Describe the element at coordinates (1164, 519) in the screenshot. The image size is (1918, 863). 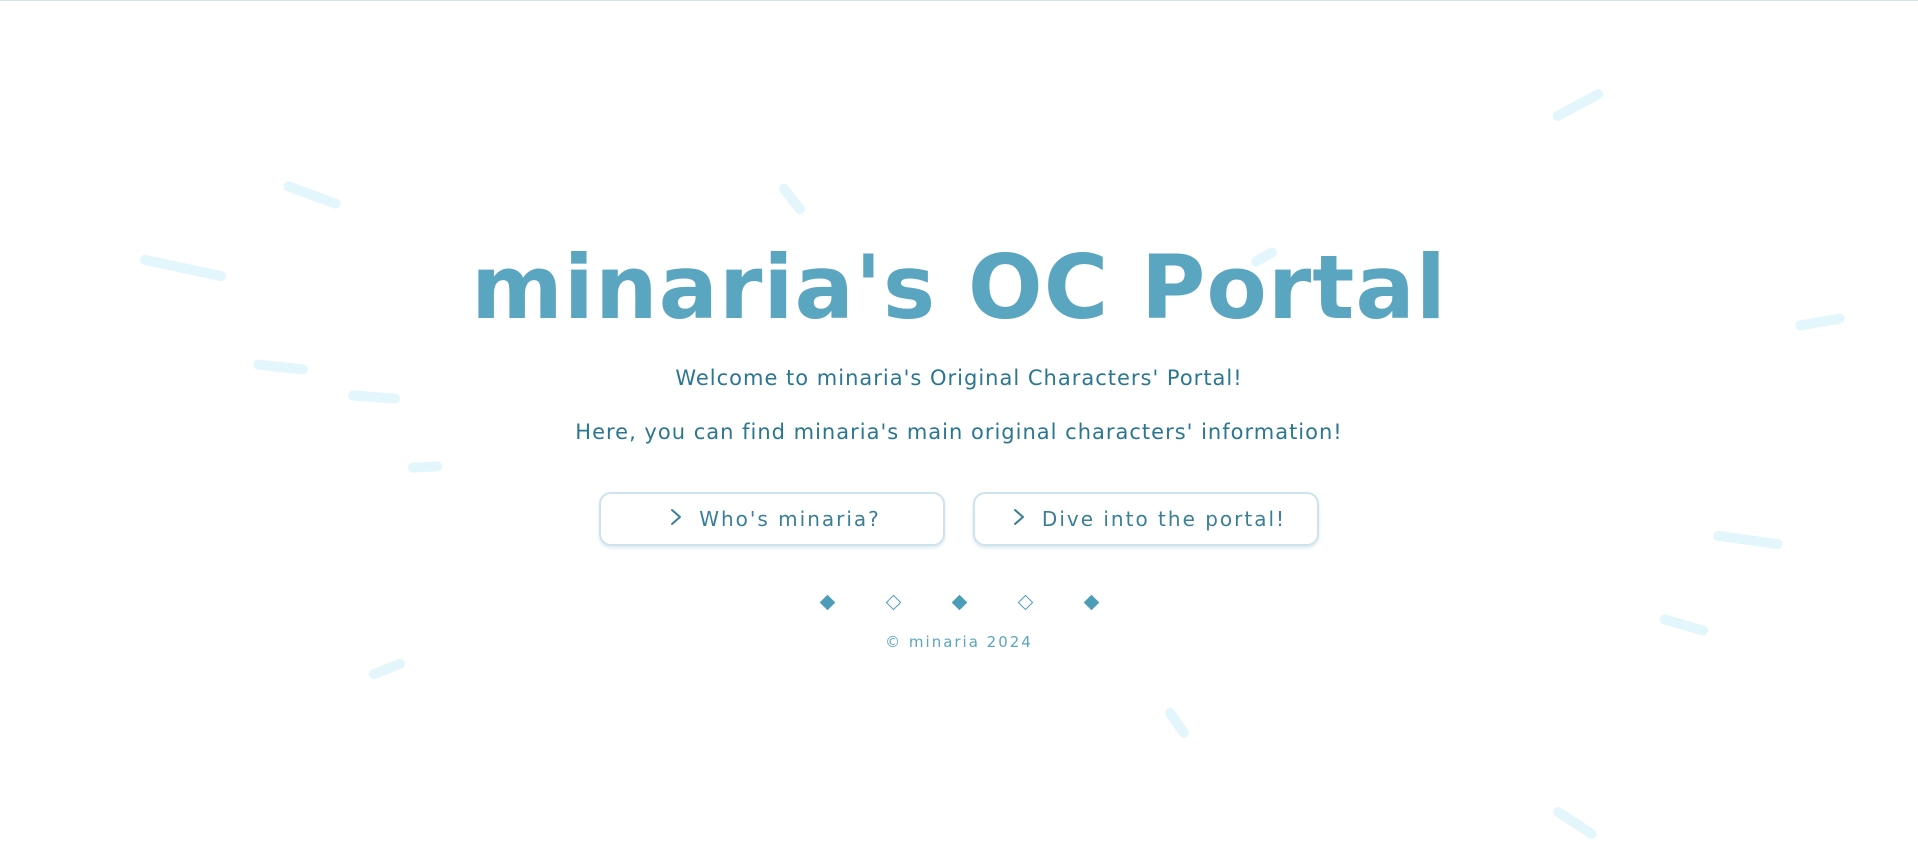
I see `dive-into-portal-label: Dive into the portal!` at that location.